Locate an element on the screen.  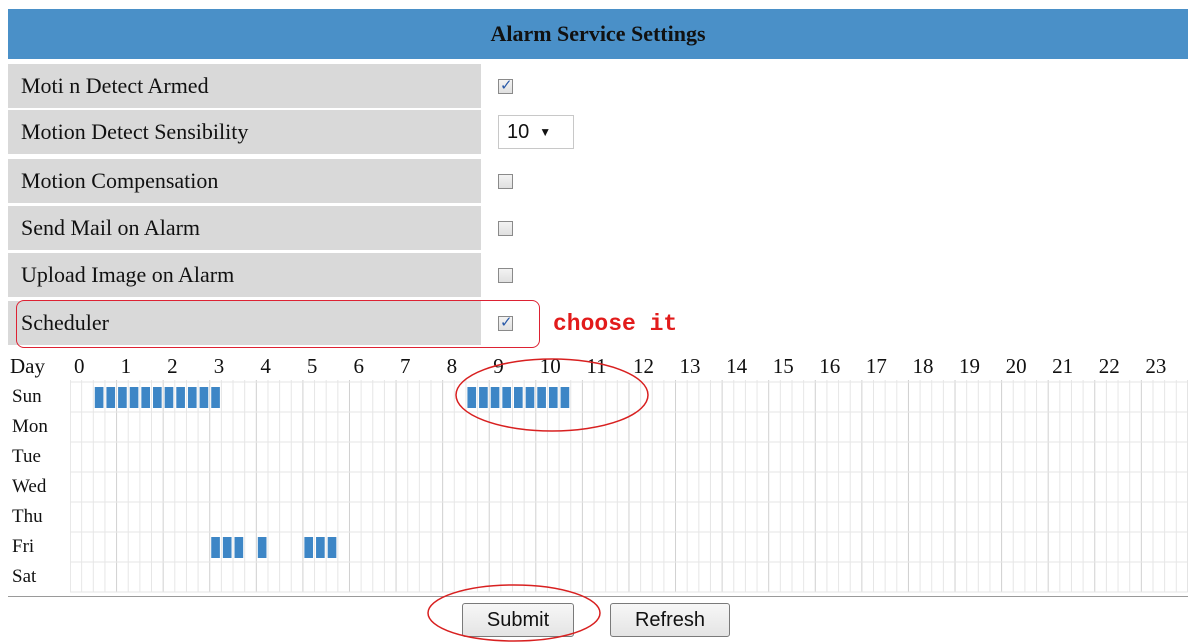
annotation-ellipse-submit is located at coordinates (514, 613).